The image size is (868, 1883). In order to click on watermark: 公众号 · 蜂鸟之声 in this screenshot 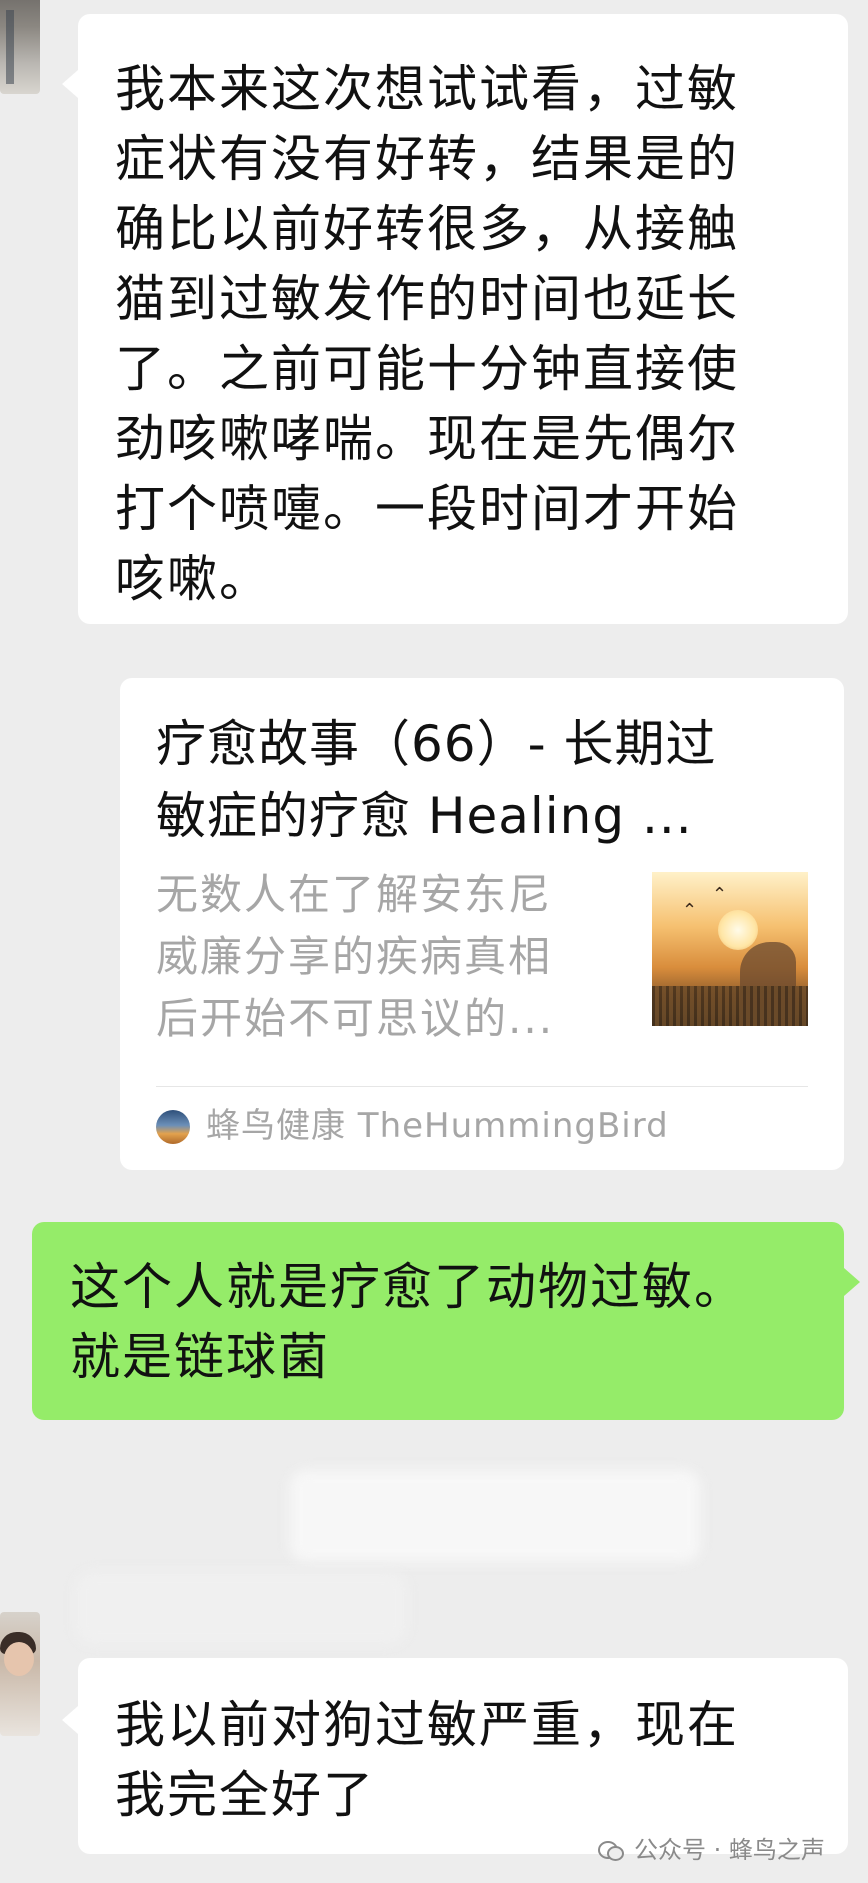, I will do `click(711, 1850)`.